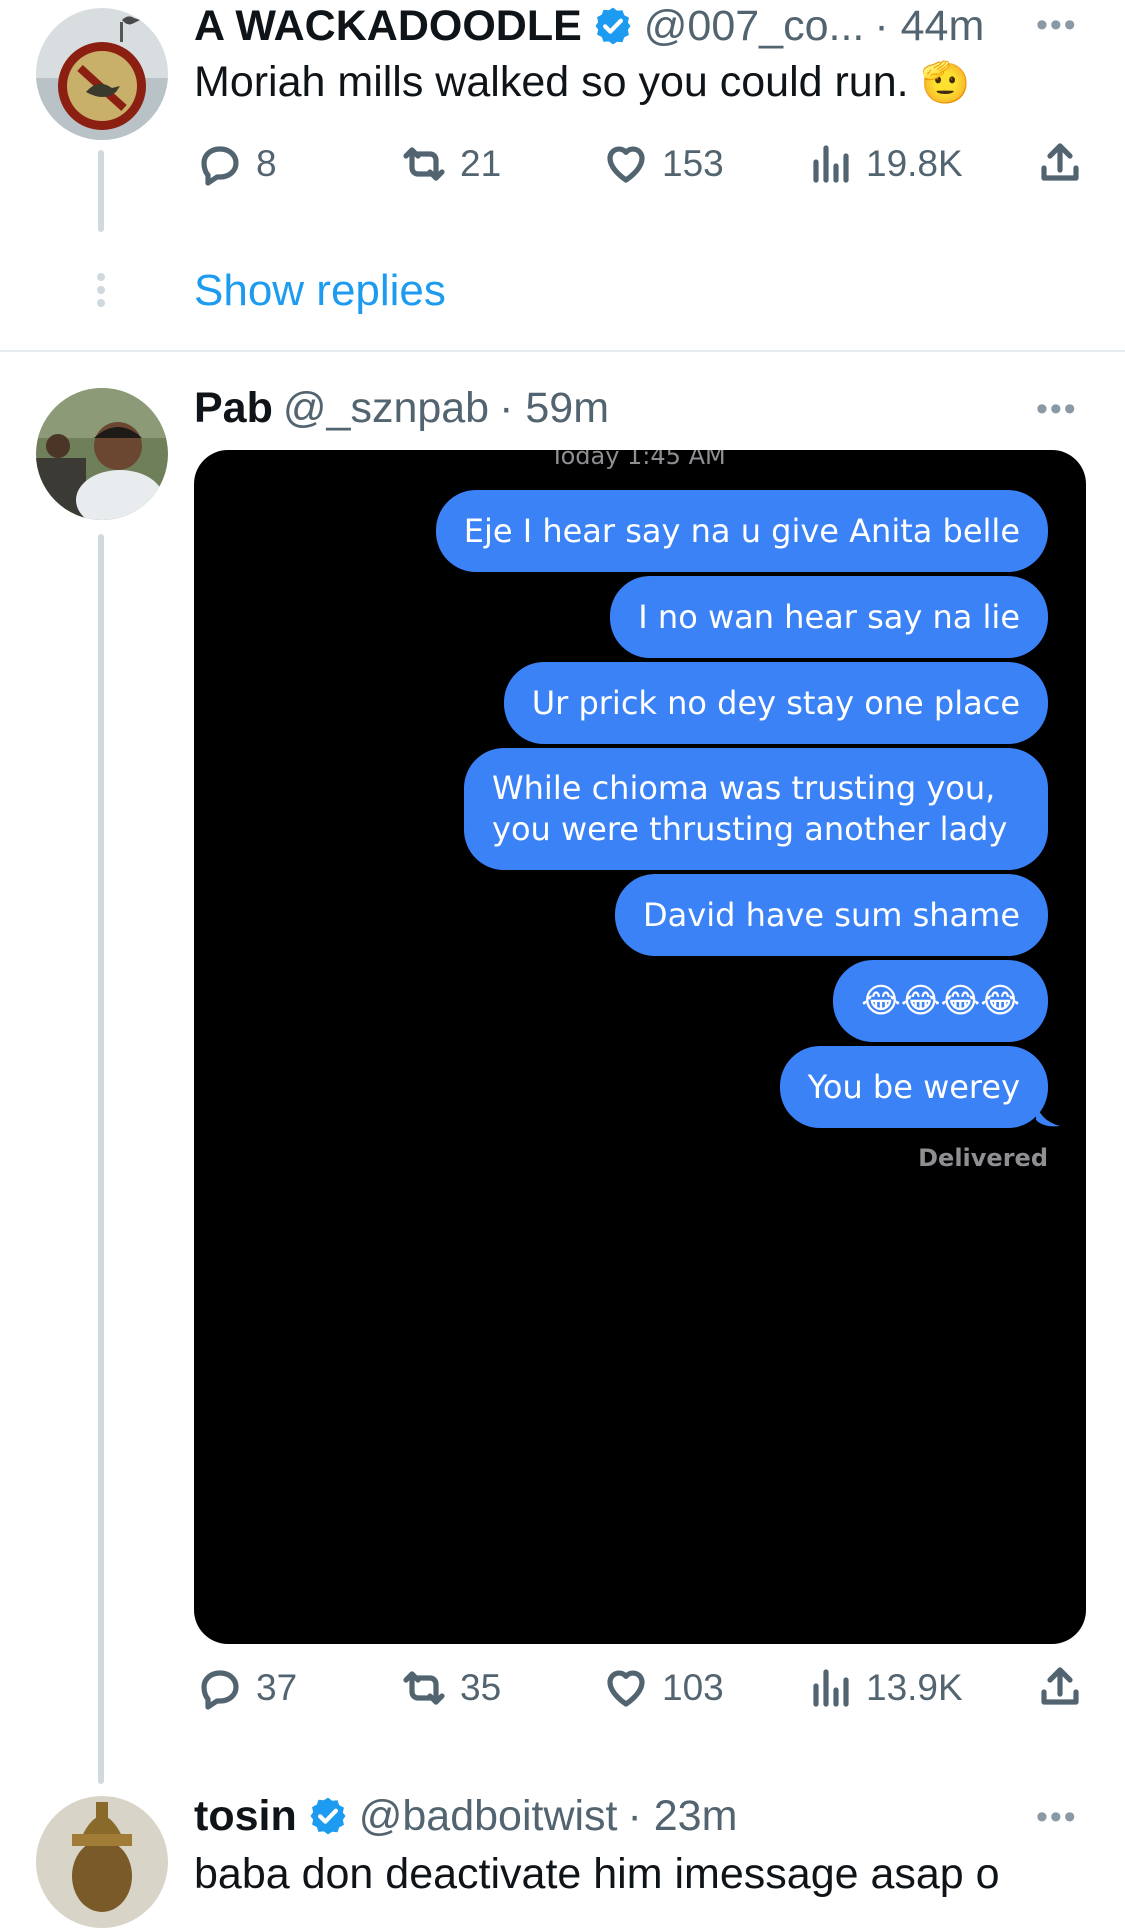  I want to click on thread-dots, so click(101, 290).